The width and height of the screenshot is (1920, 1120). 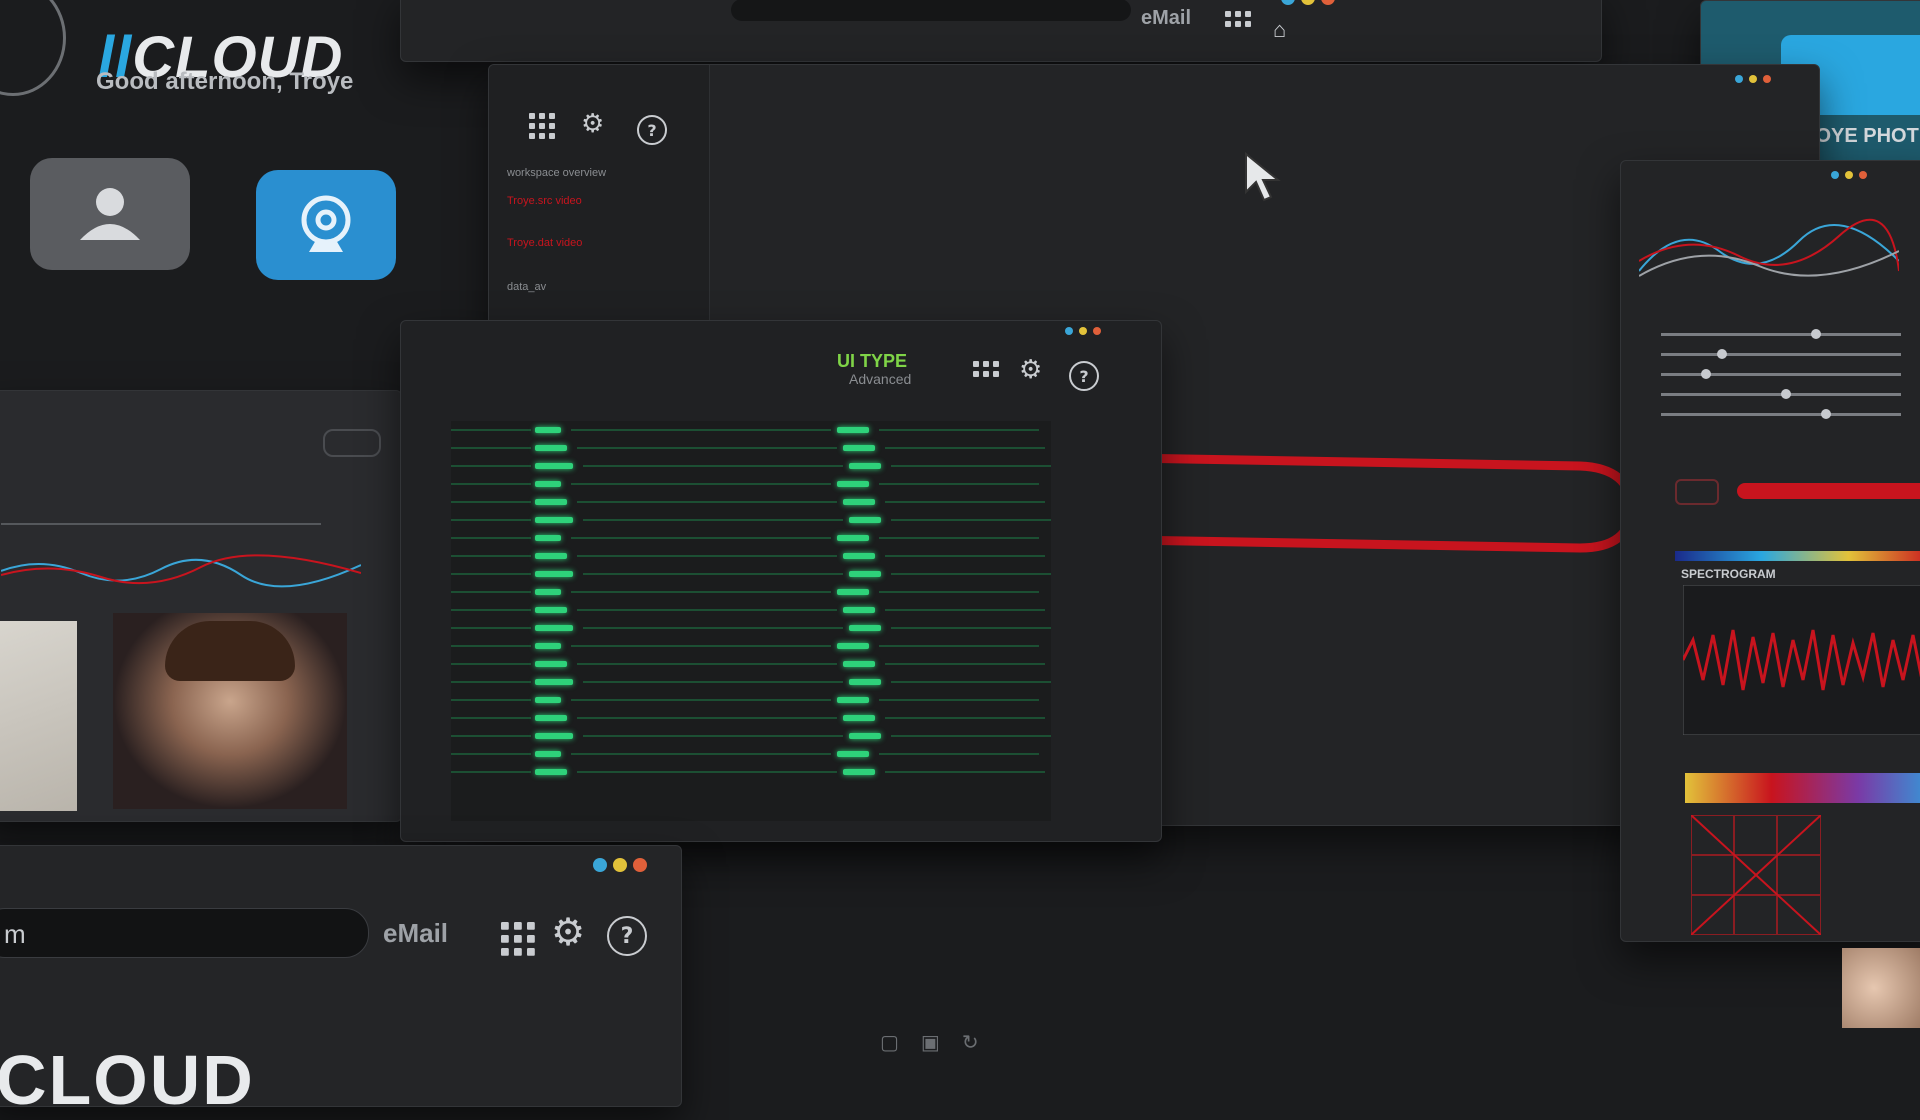 I want to click on image-icon: ▣, so click(x=930, y=1045).